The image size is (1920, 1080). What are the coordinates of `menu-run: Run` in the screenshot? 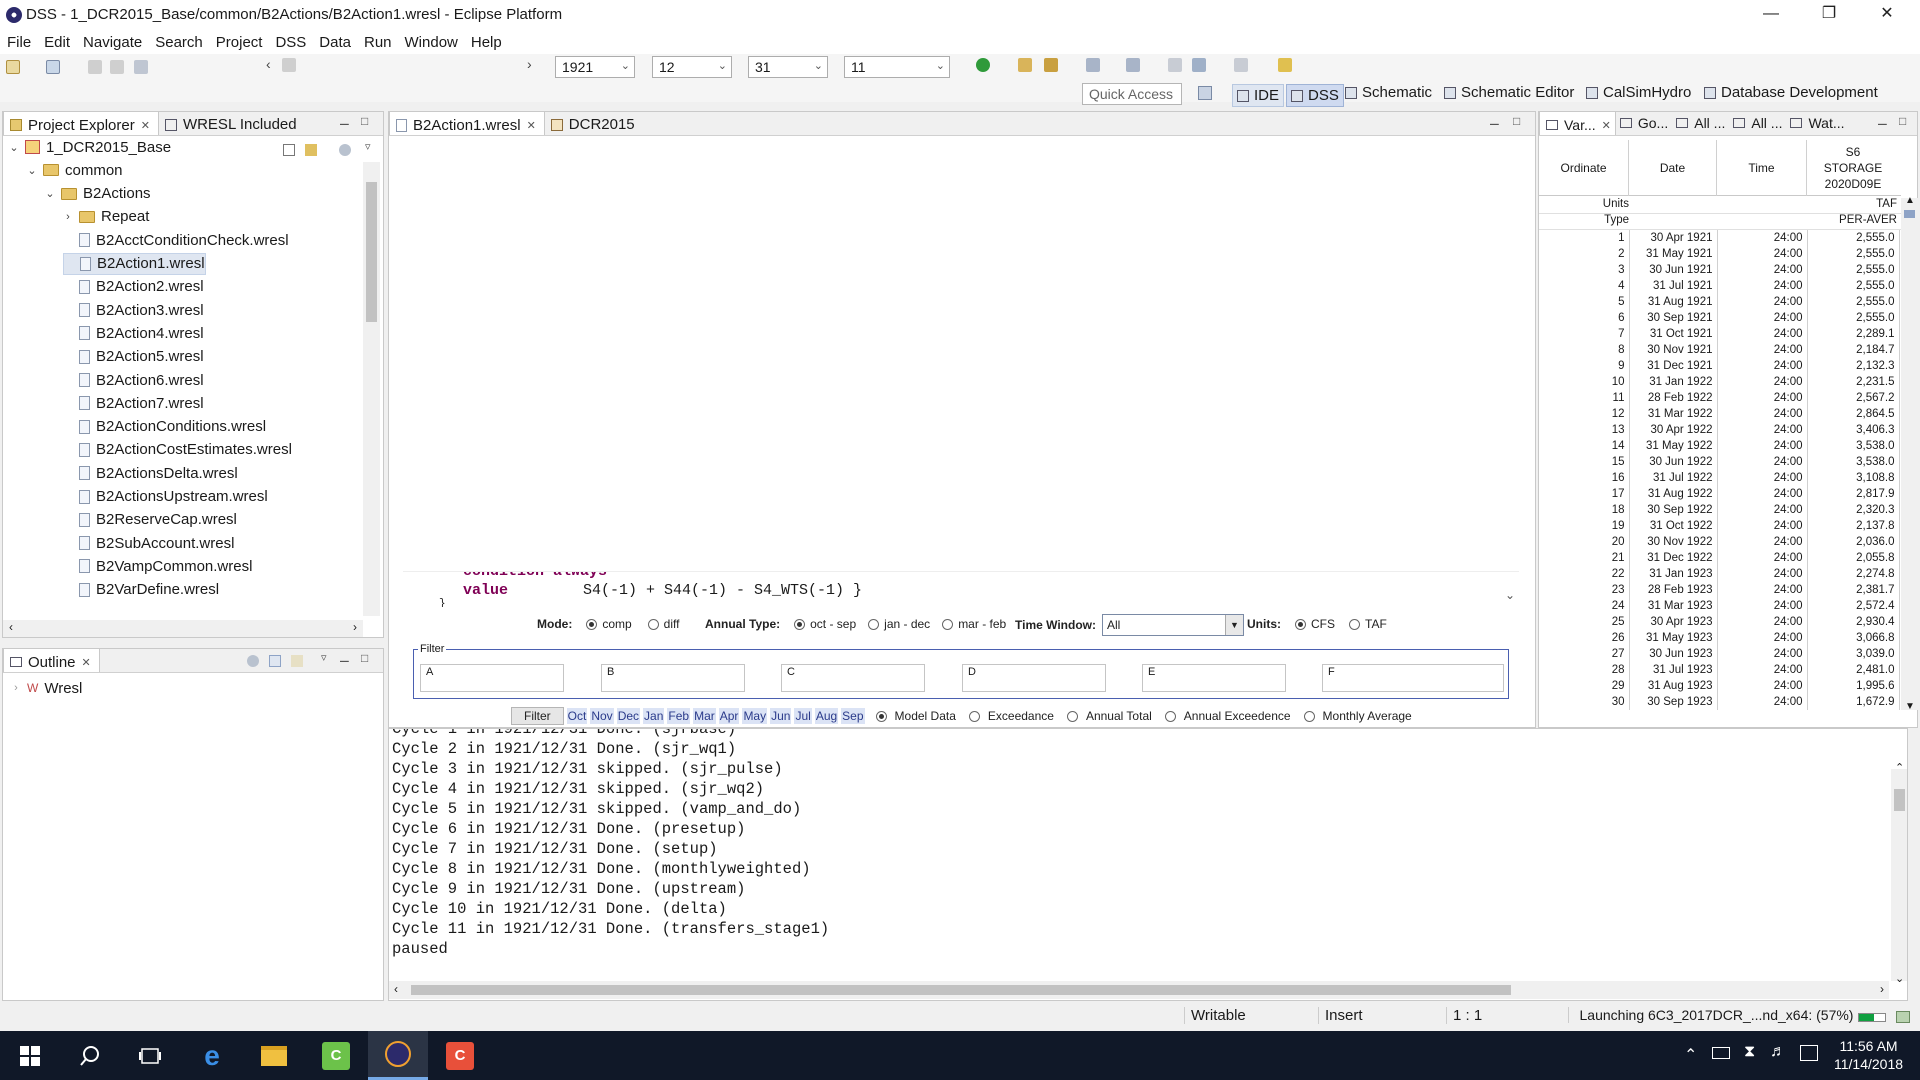 It's located at (378, 42).